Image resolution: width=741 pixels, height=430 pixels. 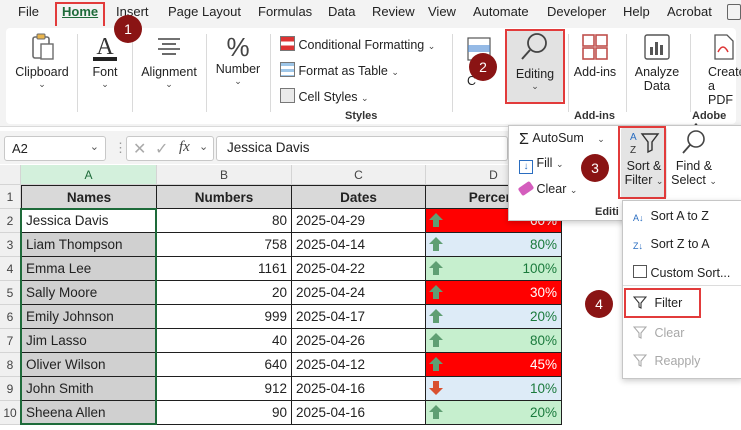 What do you see at coordinates (324, 96) in the screenshot?
I see `cell-styles-button: Cell Styles ⌄` at bounding box center [324, 96].